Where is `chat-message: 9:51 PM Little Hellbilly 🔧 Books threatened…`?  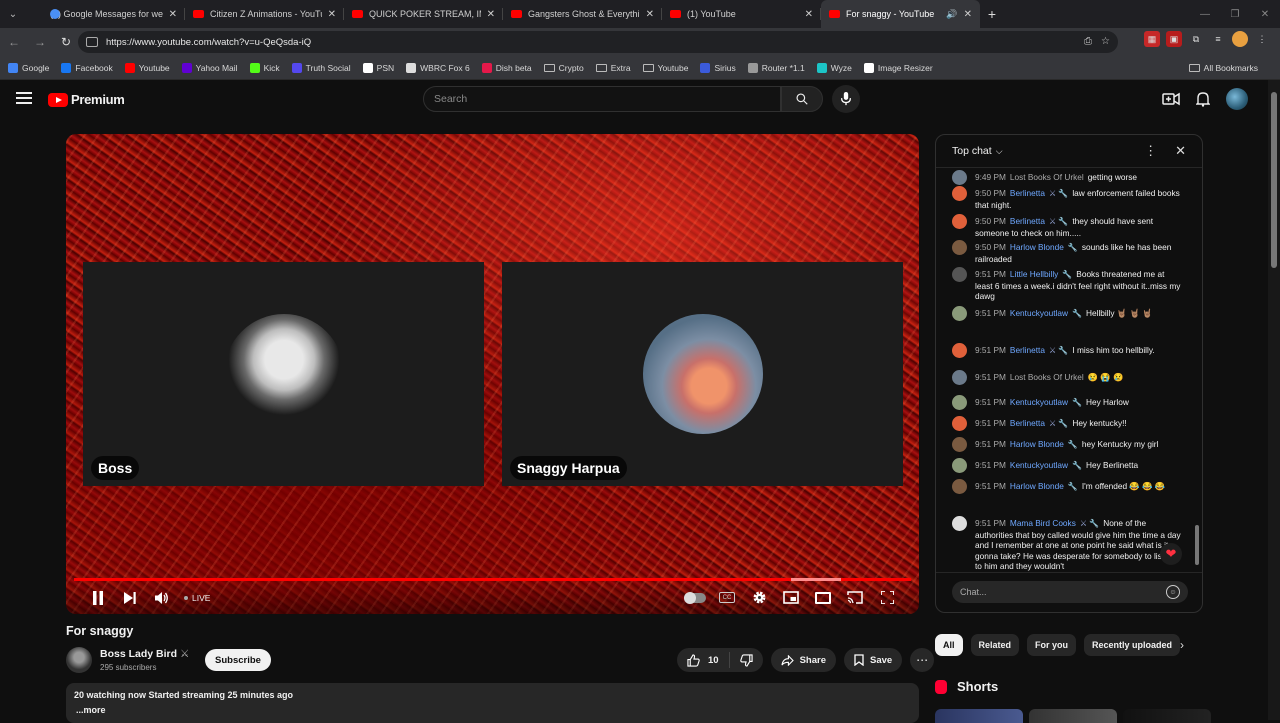
chat-message: 9:51 PM Little Hellbilly 🔧 Books threatened… is located at coordinates (1067, 284).